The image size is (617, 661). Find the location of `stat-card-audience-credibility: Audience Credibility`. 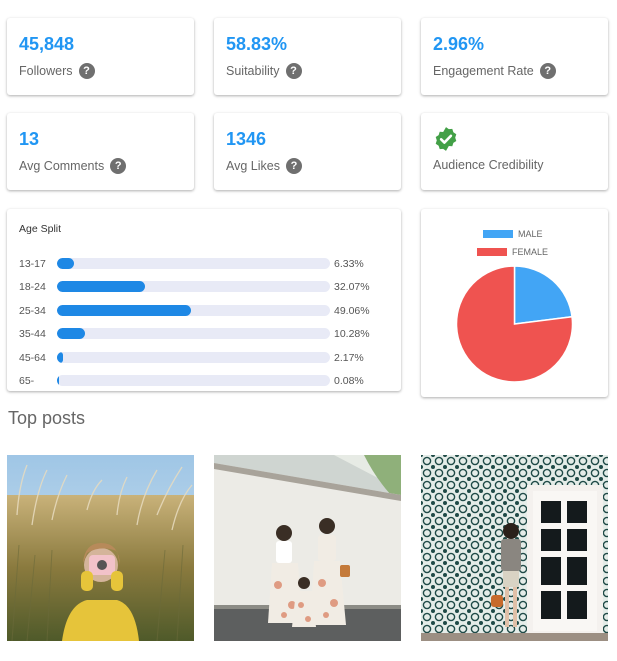

stat-card-audience-credibility: Audience Credibility is located at coordinates (514, 151).